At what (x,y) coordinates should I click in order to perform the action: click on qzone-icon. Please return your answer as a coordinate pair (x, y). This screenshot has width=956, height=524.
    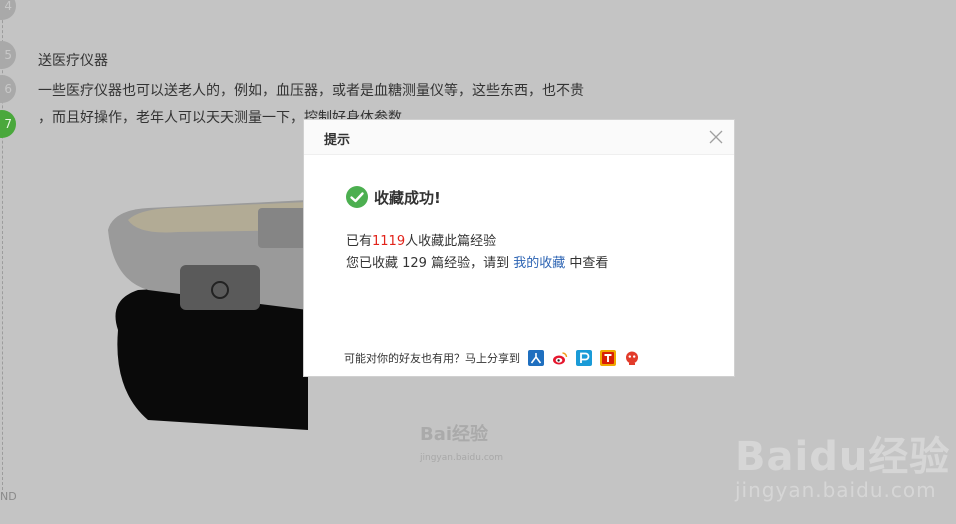
    Looking at the image, I should click on (584, 358).